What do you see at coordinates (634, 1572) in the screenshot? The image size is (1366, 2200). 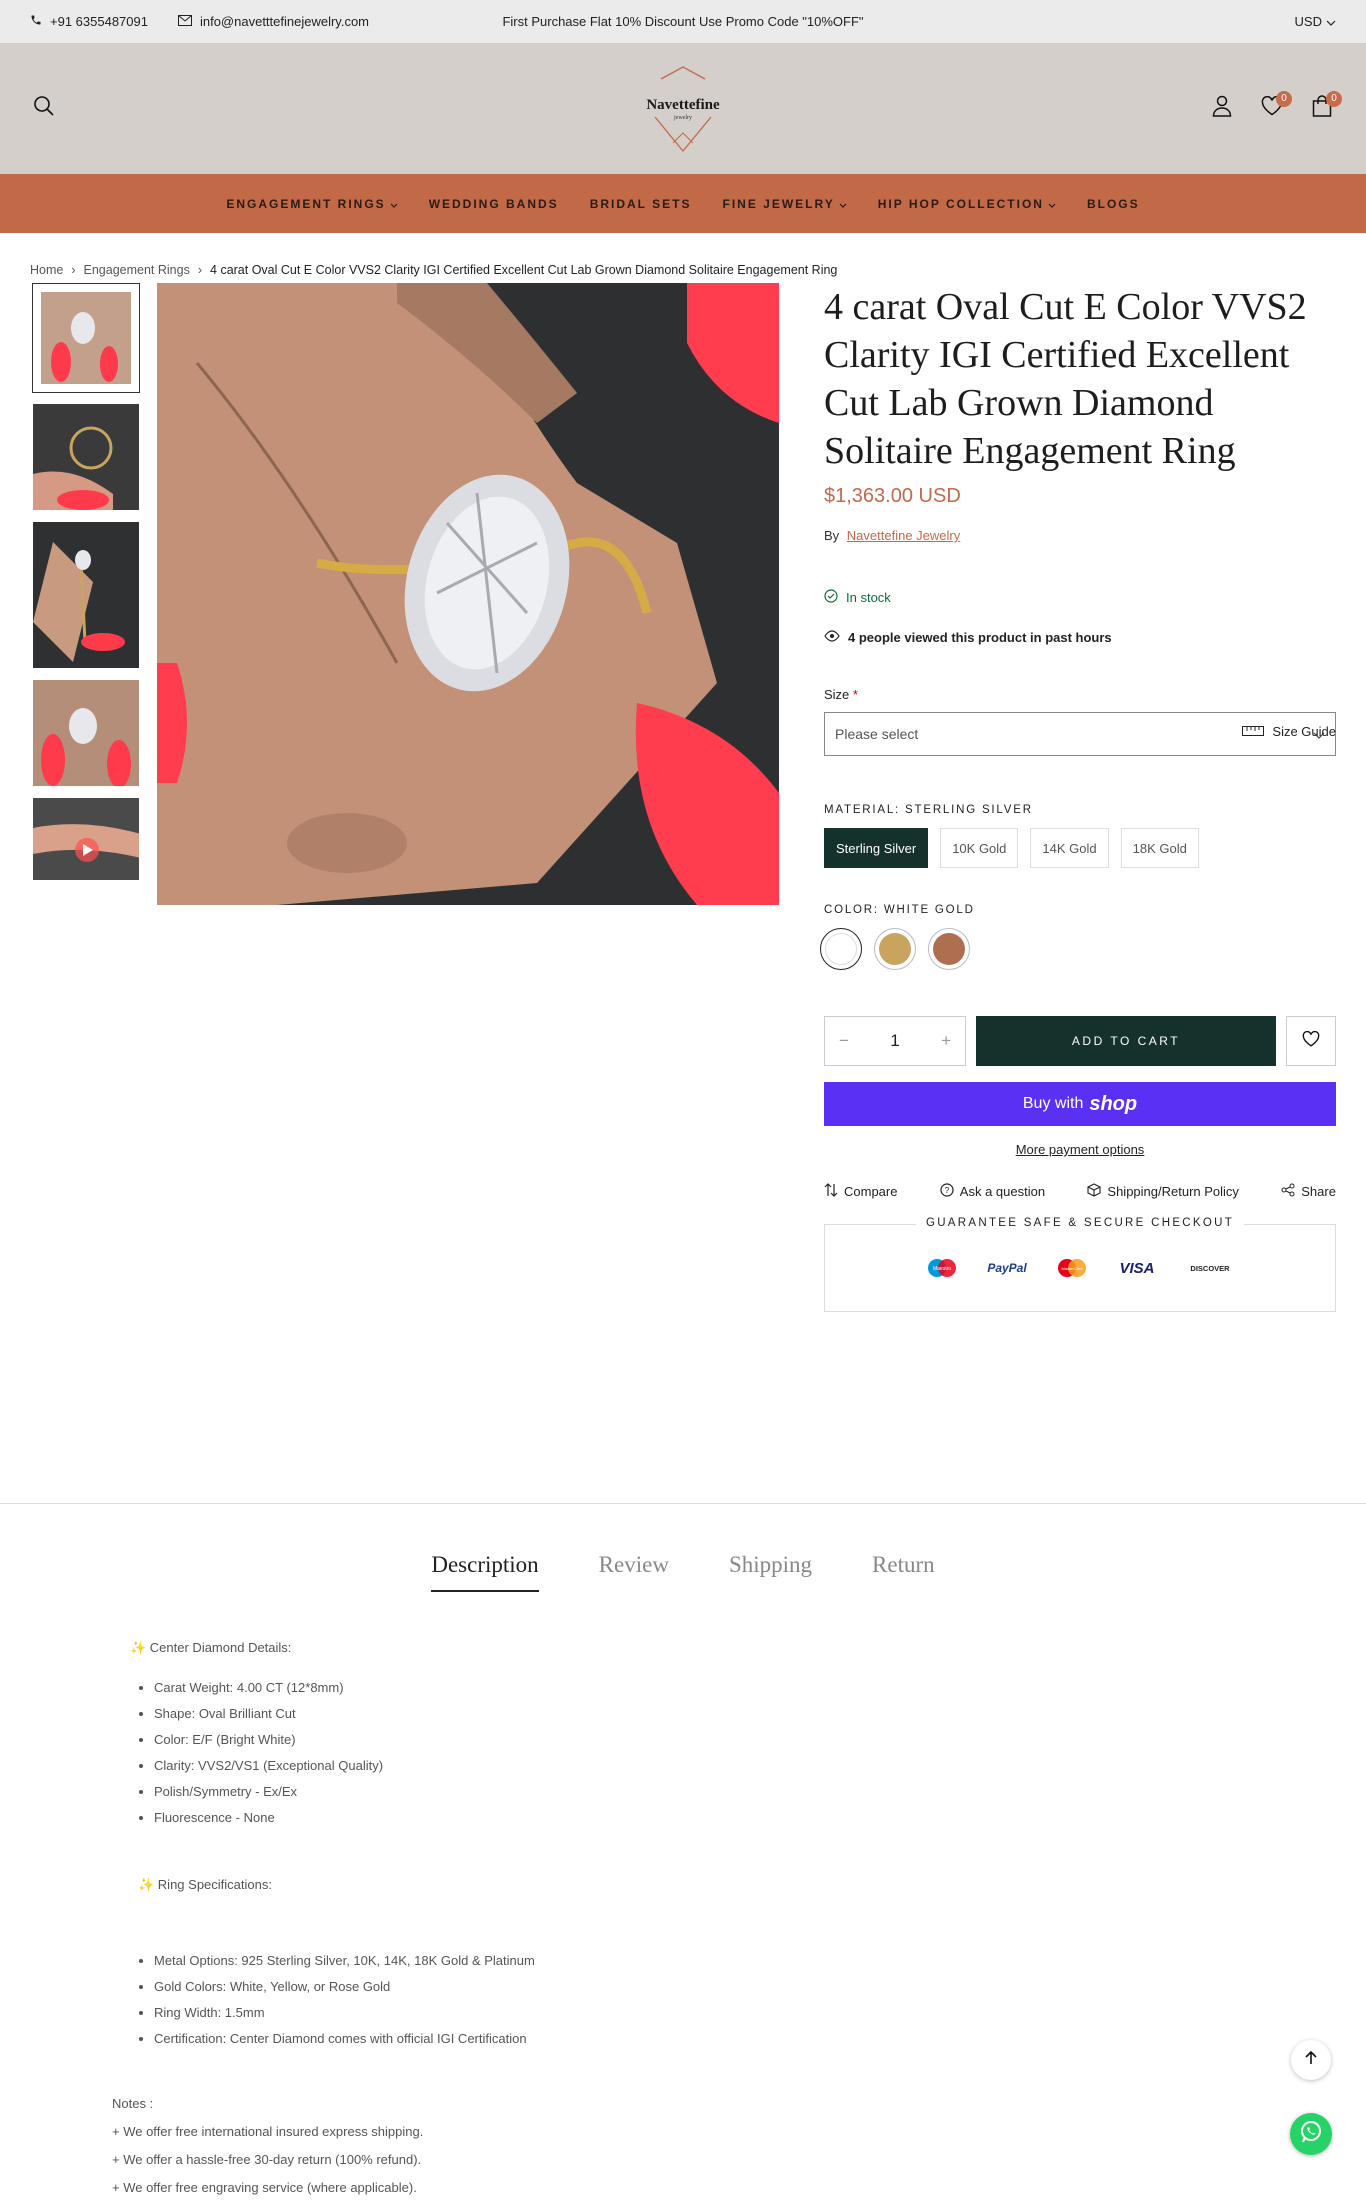 I see `tab-review: Review` at bounding box center [634, 1572].